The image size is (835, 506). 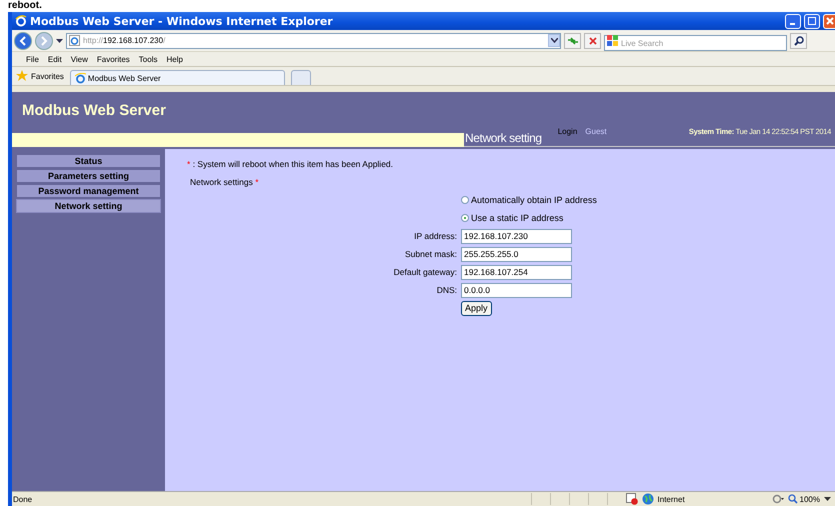 I want to click on field-label: DNS:, so click(x=446, y=290).